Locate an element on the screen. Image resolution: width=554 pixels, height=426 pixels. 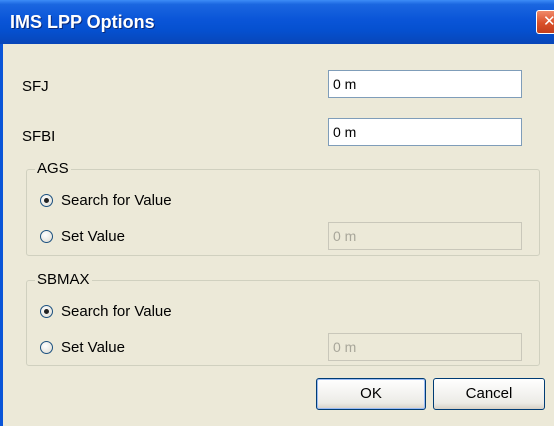
sbmax-search-option: Search for Value is located at coordinates (106, 311).